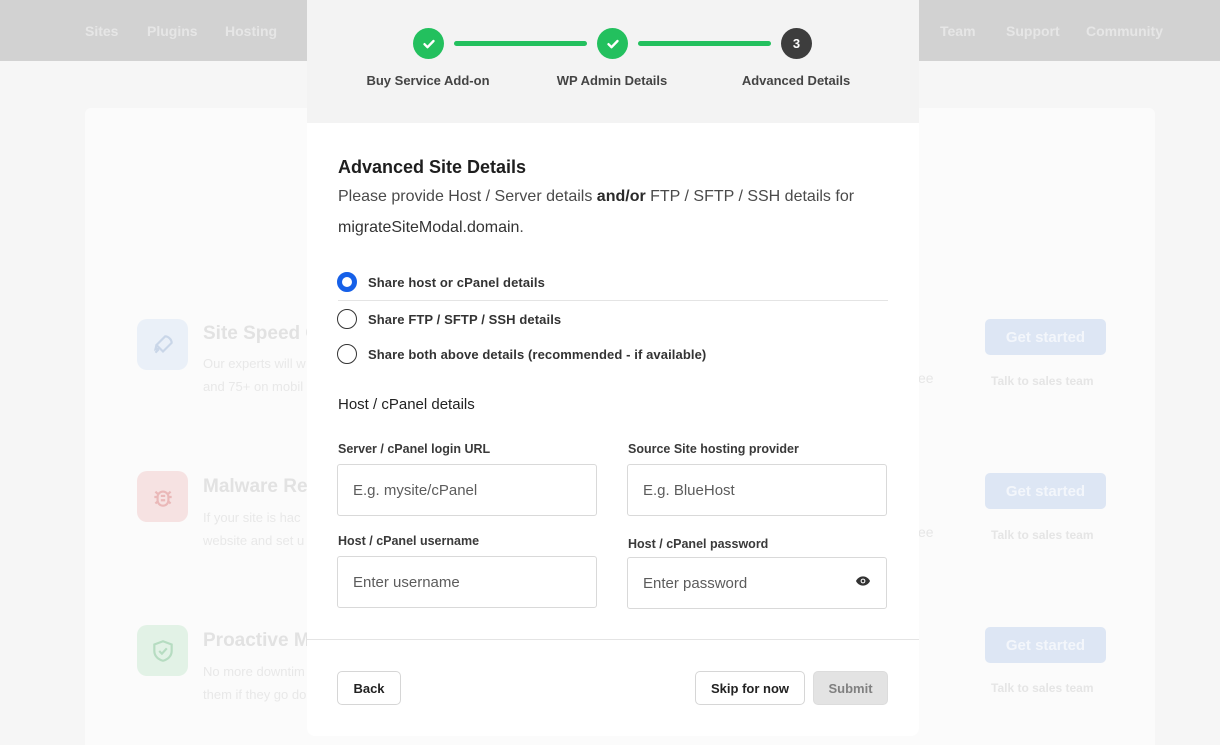 The height and width of the screenshot is (745, 1220). Describe the element at coordinates (162, 344) in the screenshot. I see `rocket-icon` at that location.